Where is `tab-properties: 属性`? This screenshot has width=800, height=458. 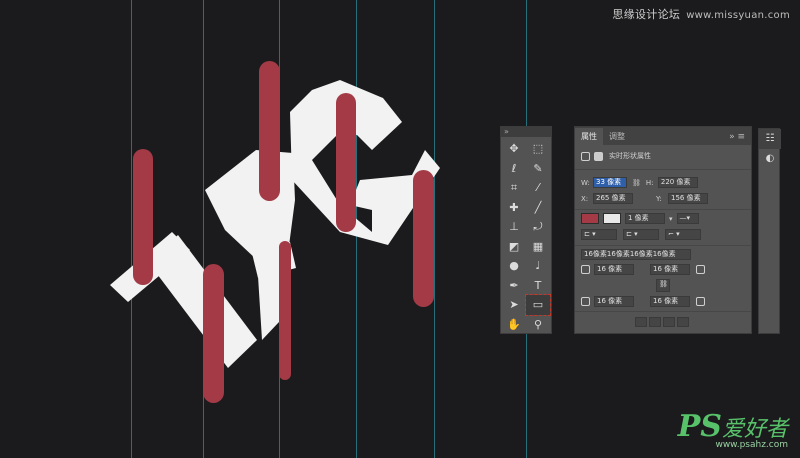 tab-properties: 属性 is located at coordinates (589, 136).